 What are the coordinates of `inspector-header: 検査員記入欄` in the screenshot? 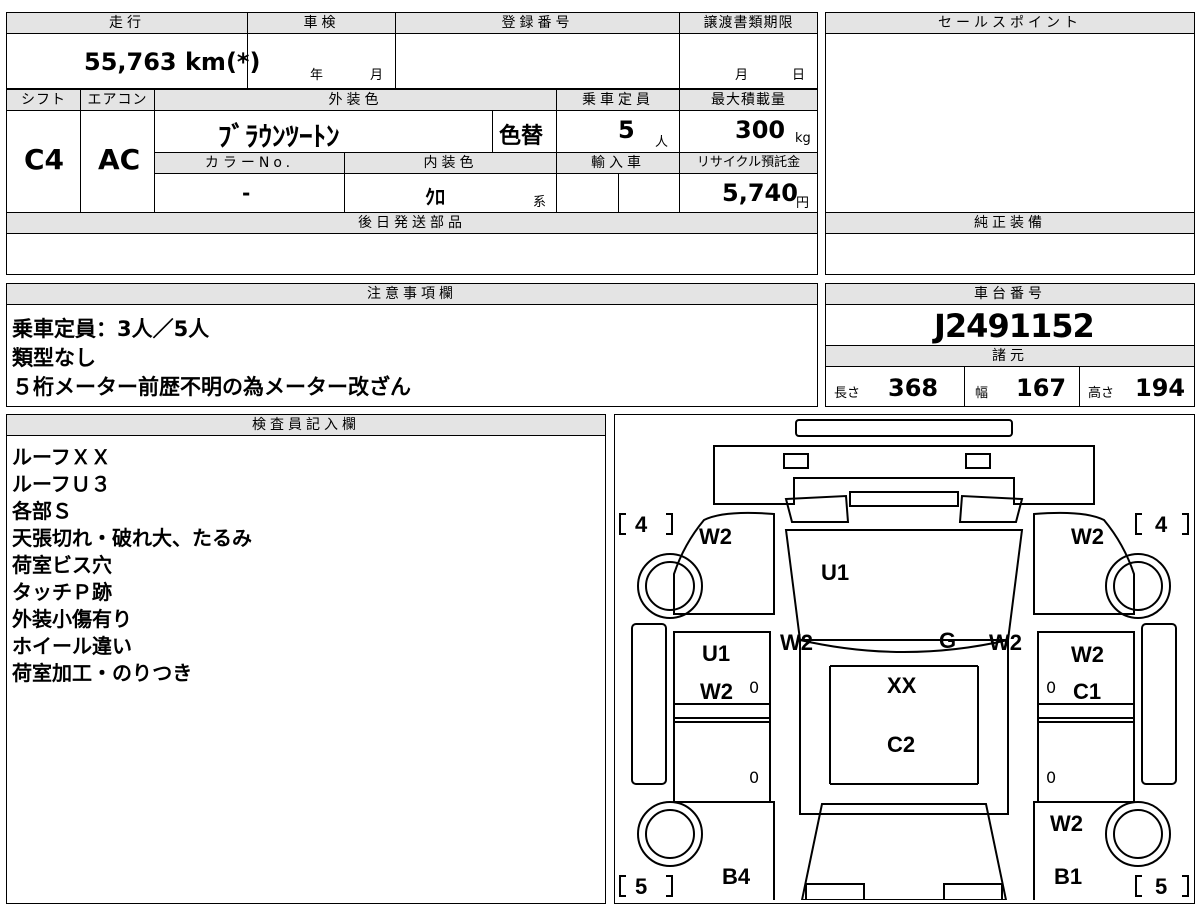 It's located at (306, 425).